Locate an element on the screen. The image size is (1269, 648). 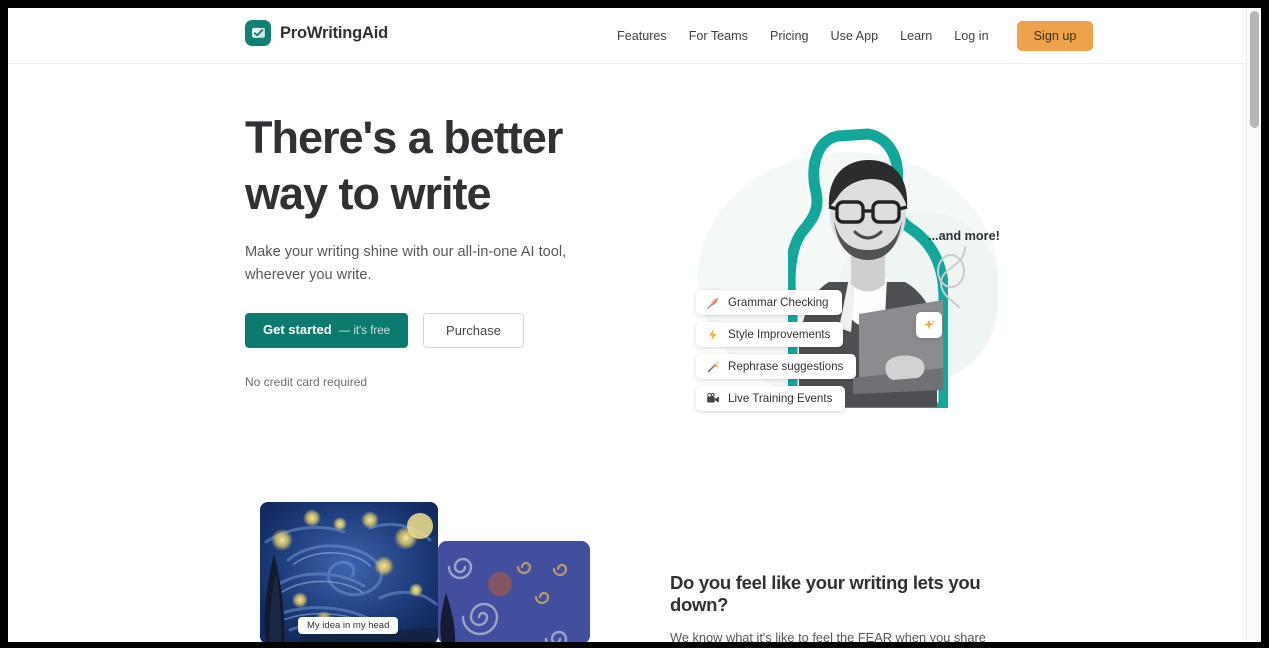
nav-item-log-in: Log in is located at coordinates (971, 36).